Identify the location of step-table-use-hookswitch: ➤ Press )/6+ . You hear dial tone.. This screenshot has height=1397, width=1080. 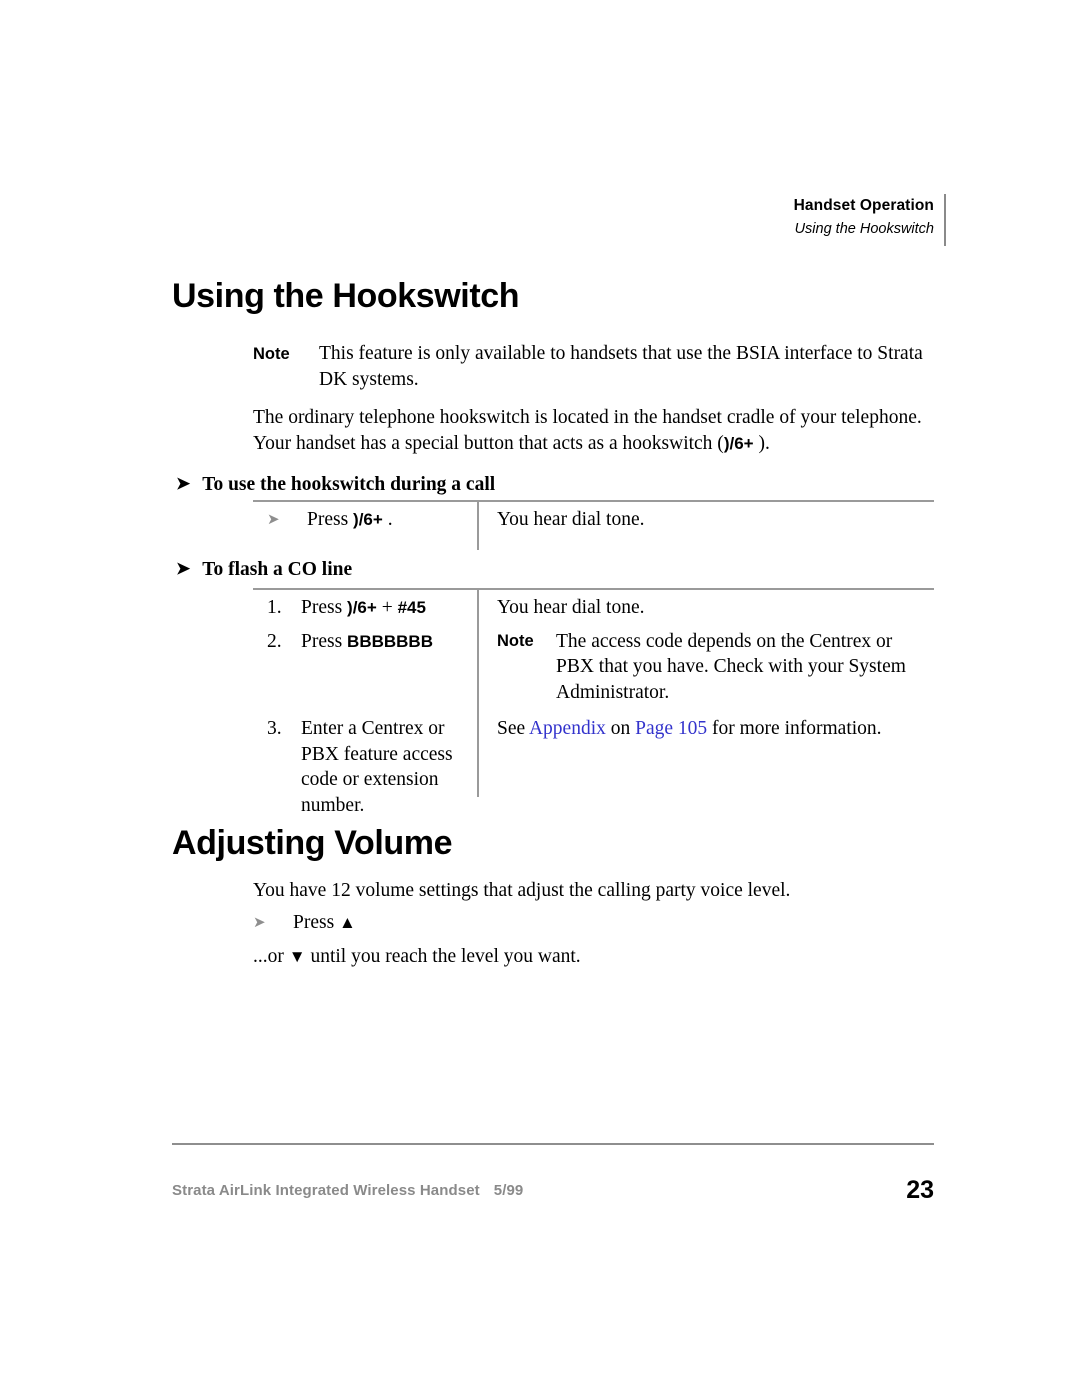
(593, 525).